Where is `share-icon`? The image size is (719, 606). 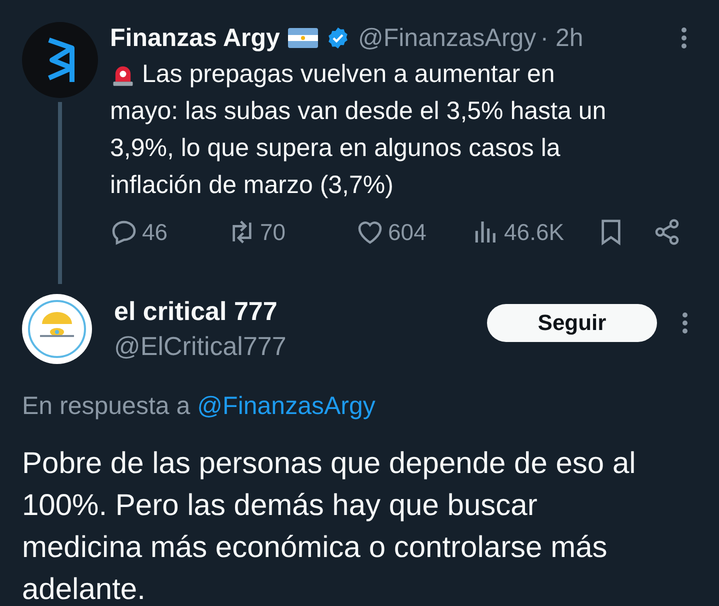
share-icon is located at coordinates (667, 232).